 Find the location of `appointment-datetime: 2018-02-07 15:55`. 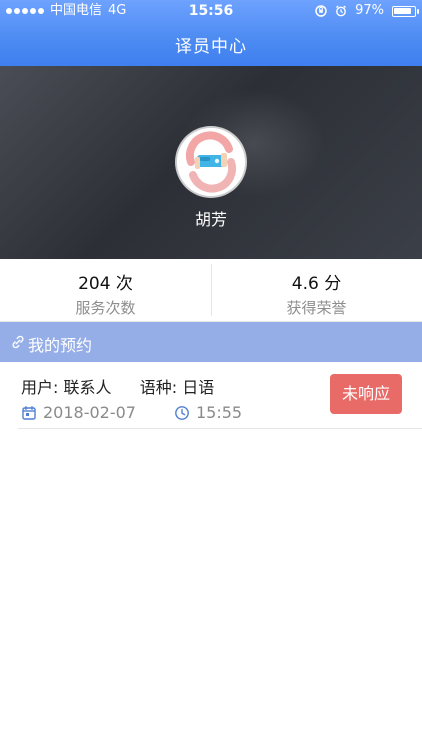

appointment-datetime: 2018-02-07 15:55 is located at coordinates (131, 412).